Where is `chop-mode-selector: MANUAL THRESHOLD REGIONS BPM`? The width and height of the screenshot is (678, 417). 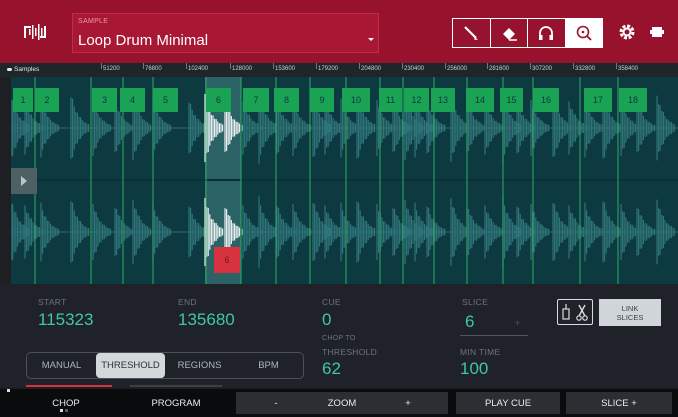 chop-mode-selector: MANUAL THRESHOLD REGIONS BPM is located at coordinates (165, 365).